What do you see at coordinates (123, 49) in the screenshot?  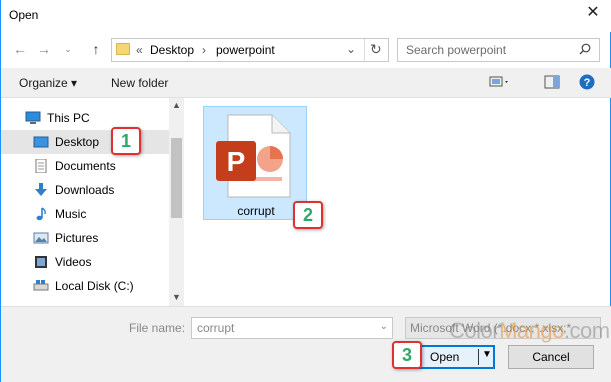 I see `folder-icon` at bounding box center [123, 49].